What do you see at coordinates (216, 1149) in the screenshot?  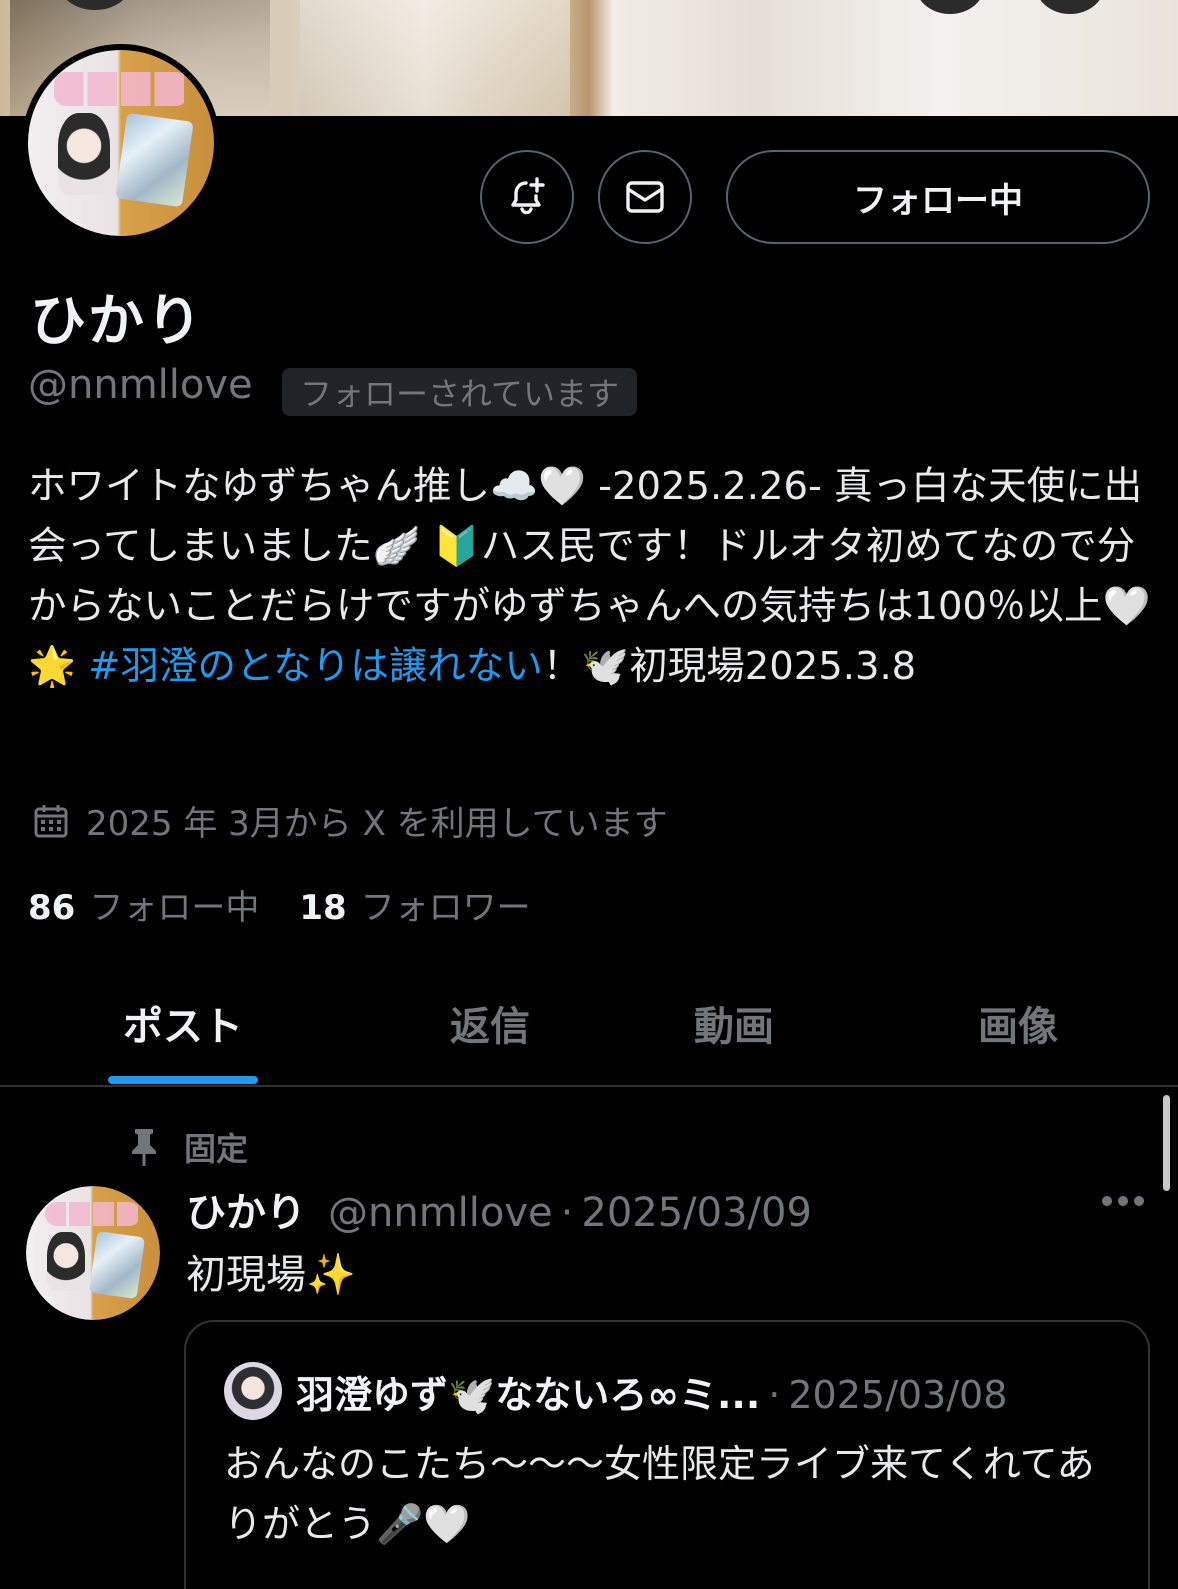 I see `pinned-text: 固定` at bounding box center [216, 1149].